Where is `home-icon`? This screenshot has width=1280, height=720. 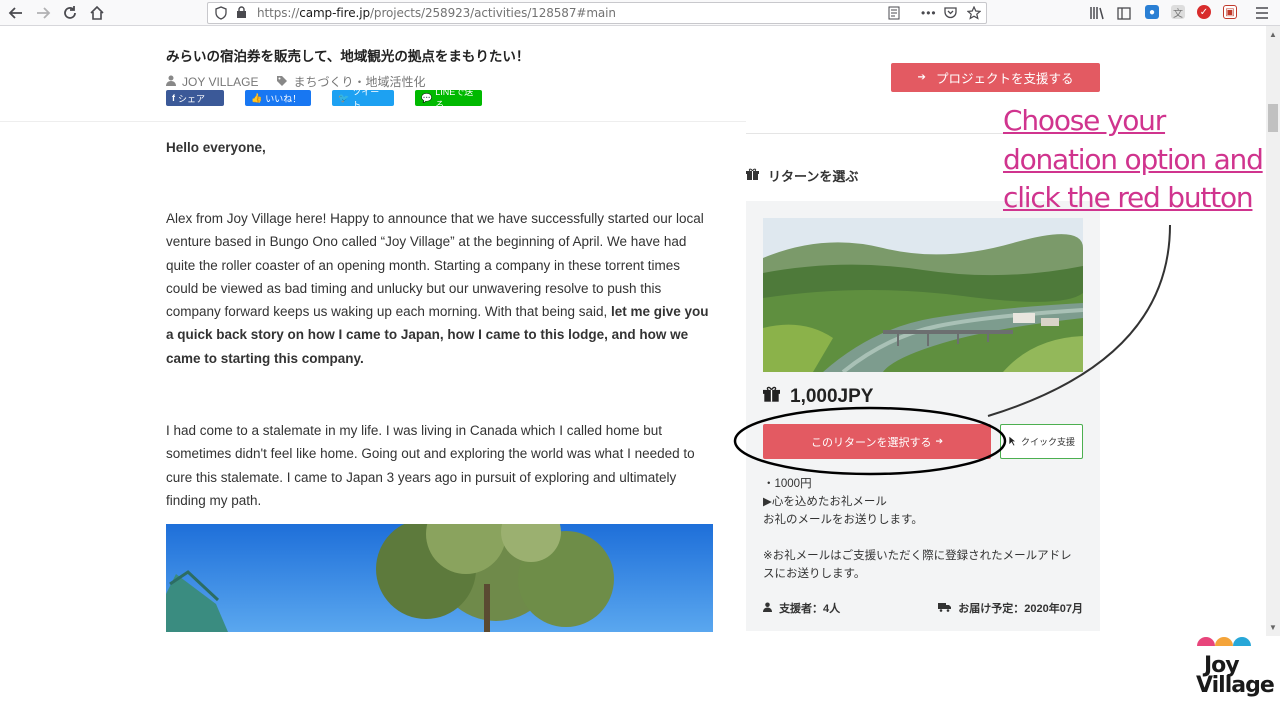
home-icon is located at coordinates (97, 13).